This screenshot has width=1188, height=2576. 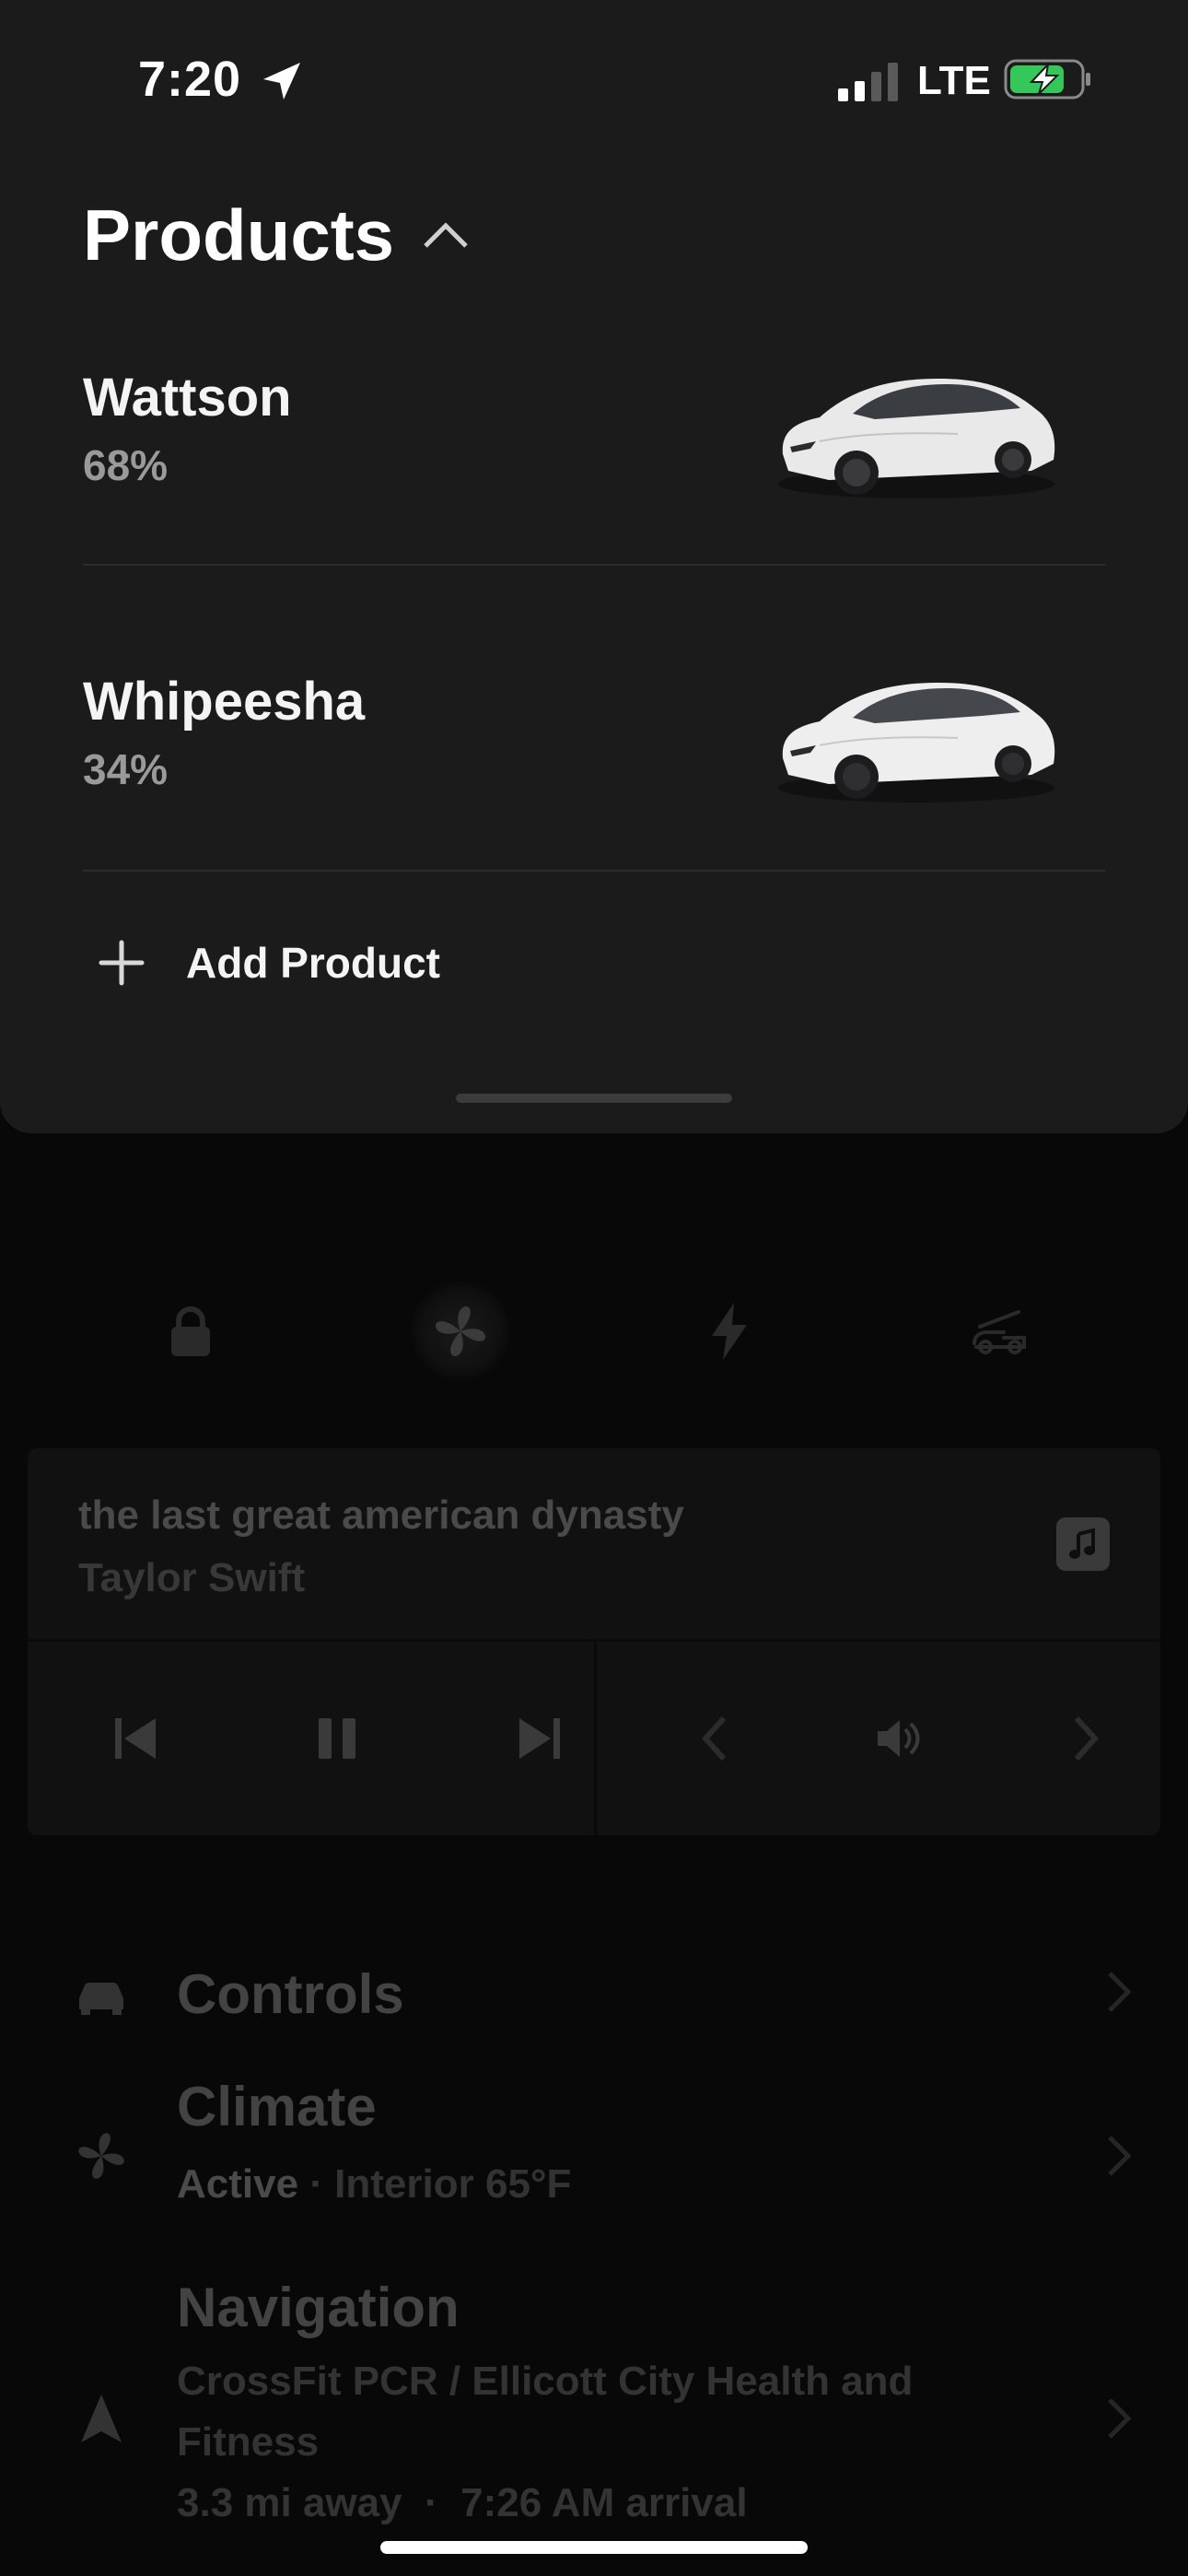 I want to click on music-source-button, so click(x=1083, y=1544).